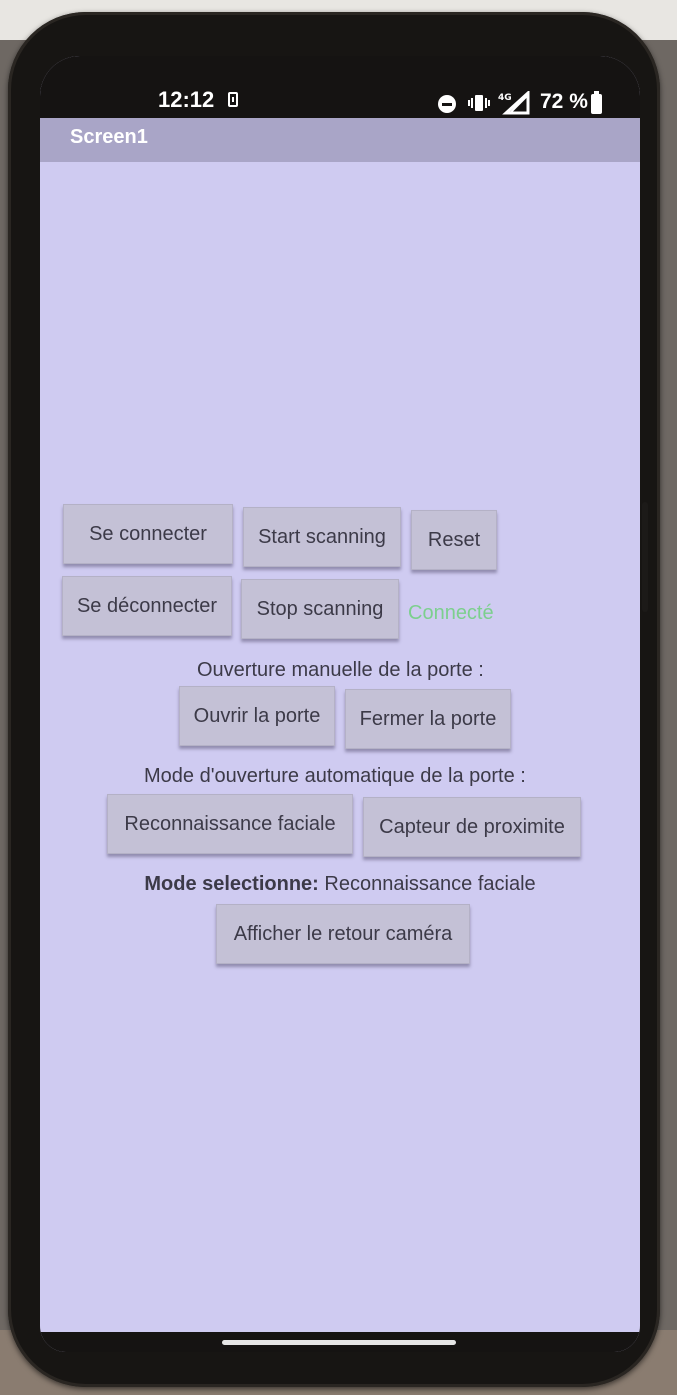  Describe the element at coordinates (447, 104) in the screenshot. I see `do-not-disturb-icon` at that location.